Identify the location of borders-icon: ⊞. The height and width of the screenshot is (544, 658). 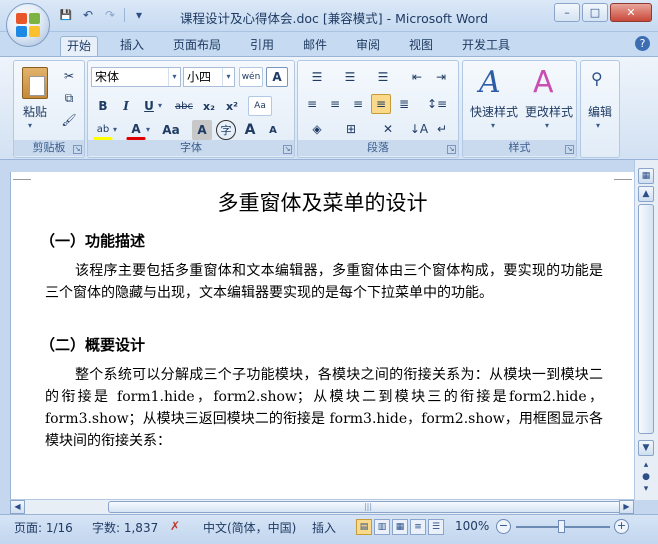
(351, 129).